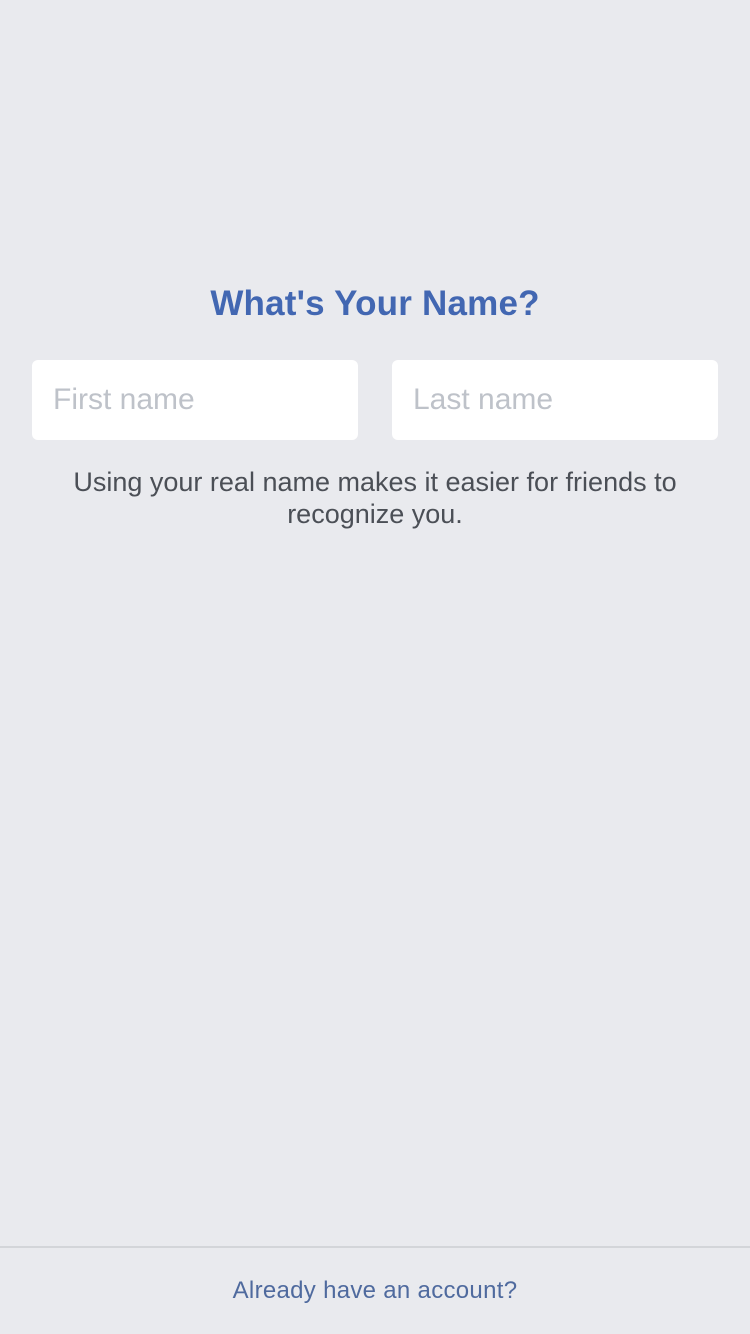 The width and height of the screenshot is (750, 1334). What do you see at coordinates (195, 400) in the screenshot?
I see `first-name-input` at bounding box center [195, 400].